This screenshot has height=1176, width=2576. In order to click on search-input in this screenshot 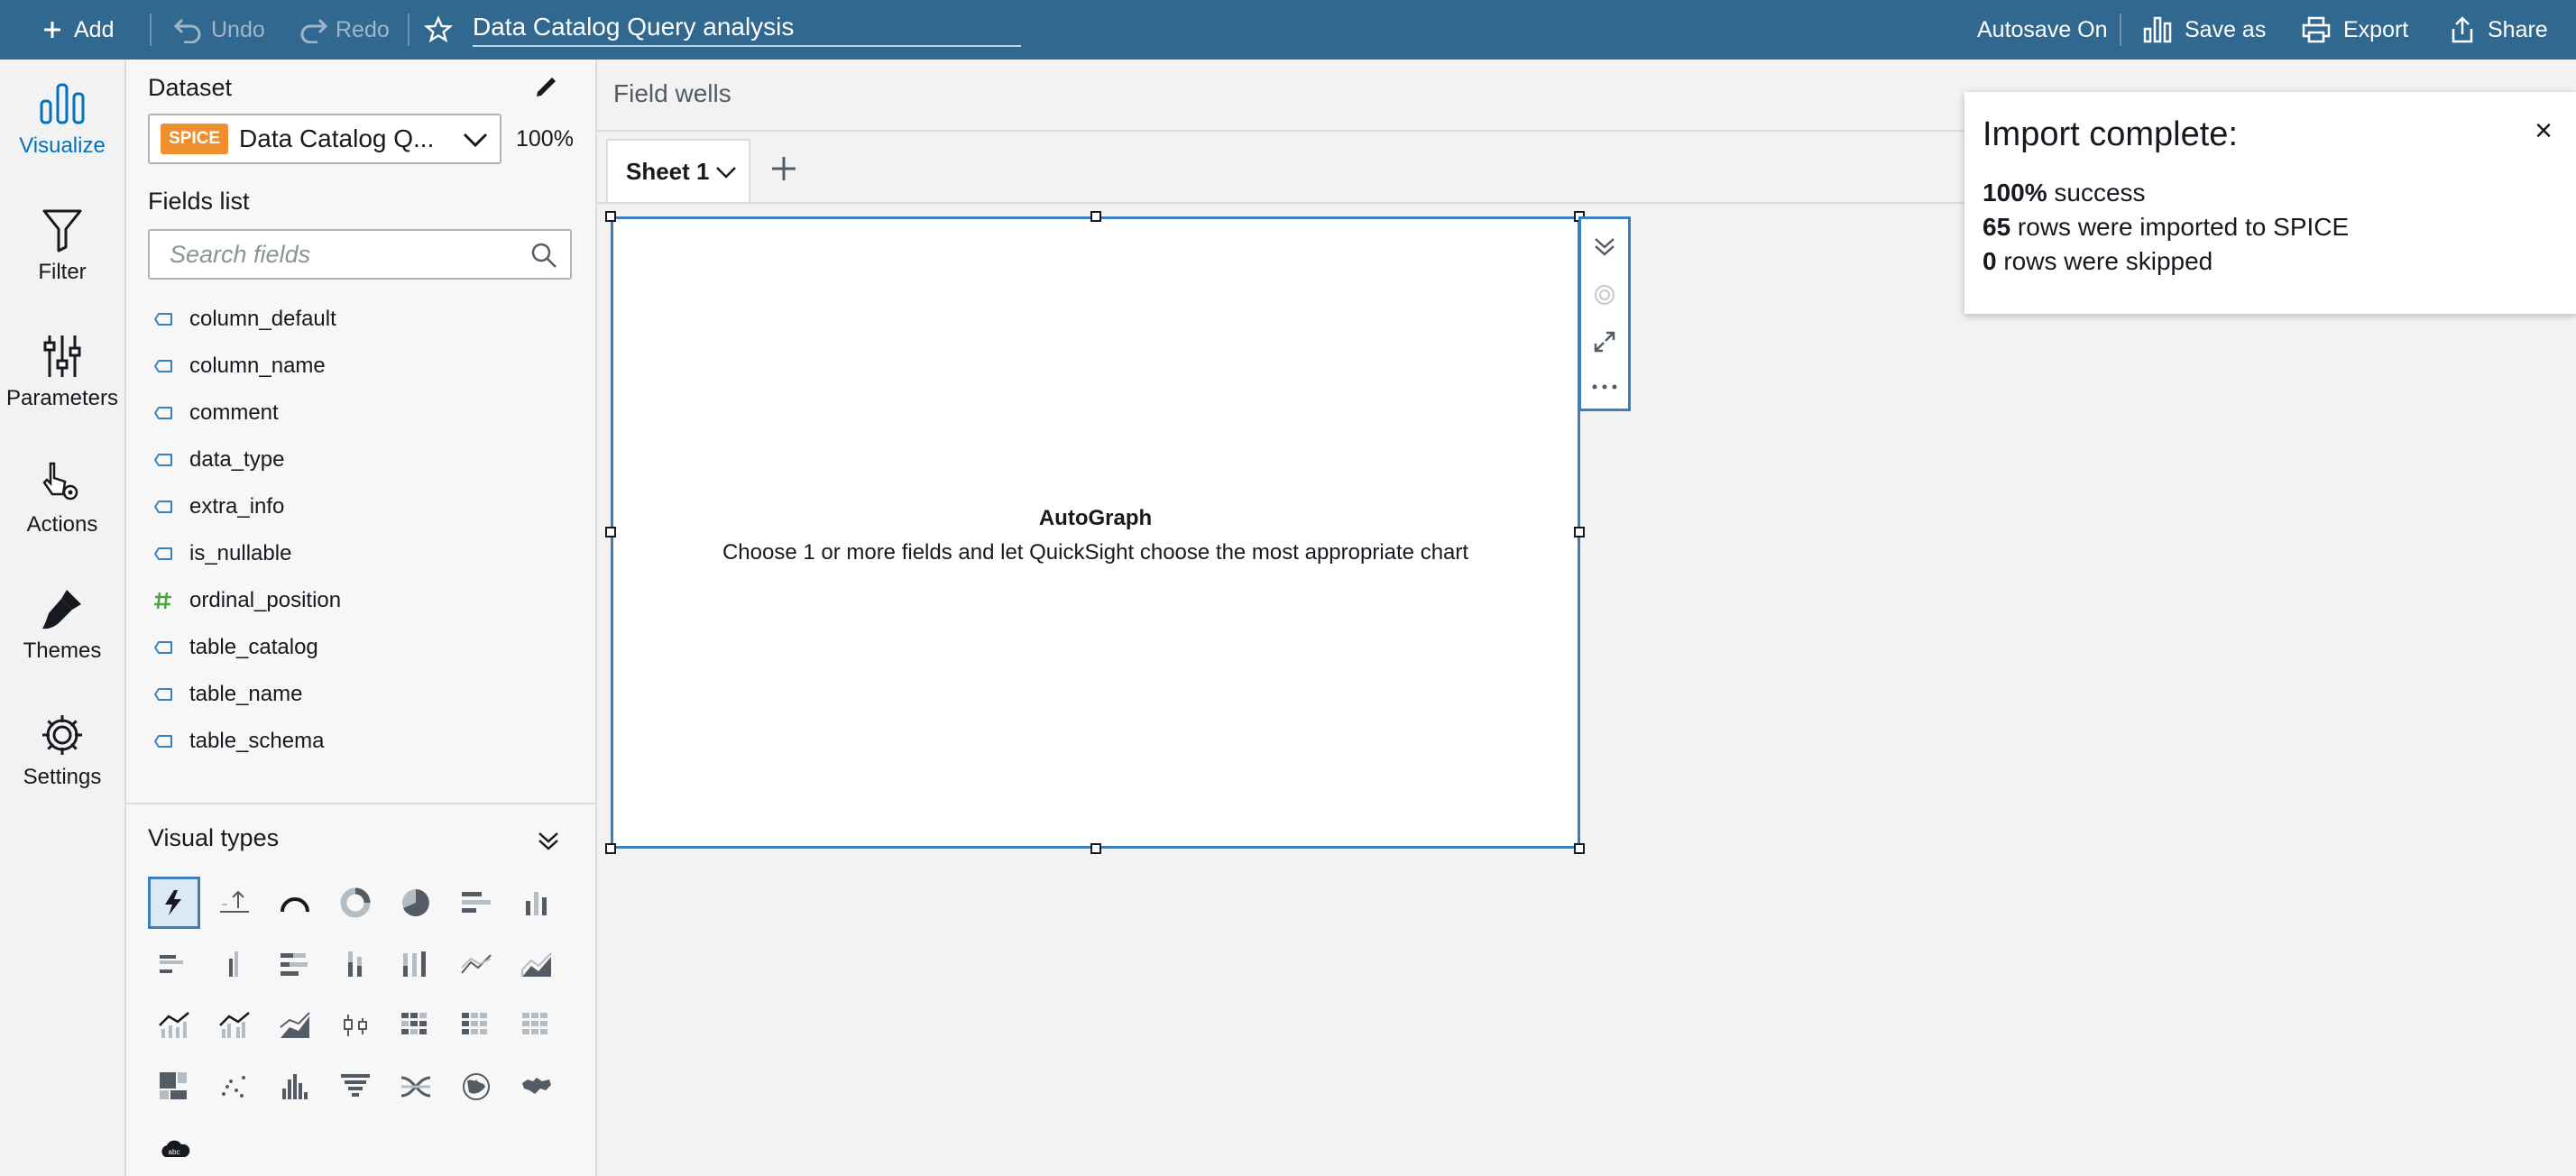, I will do `click(341, 254)`.